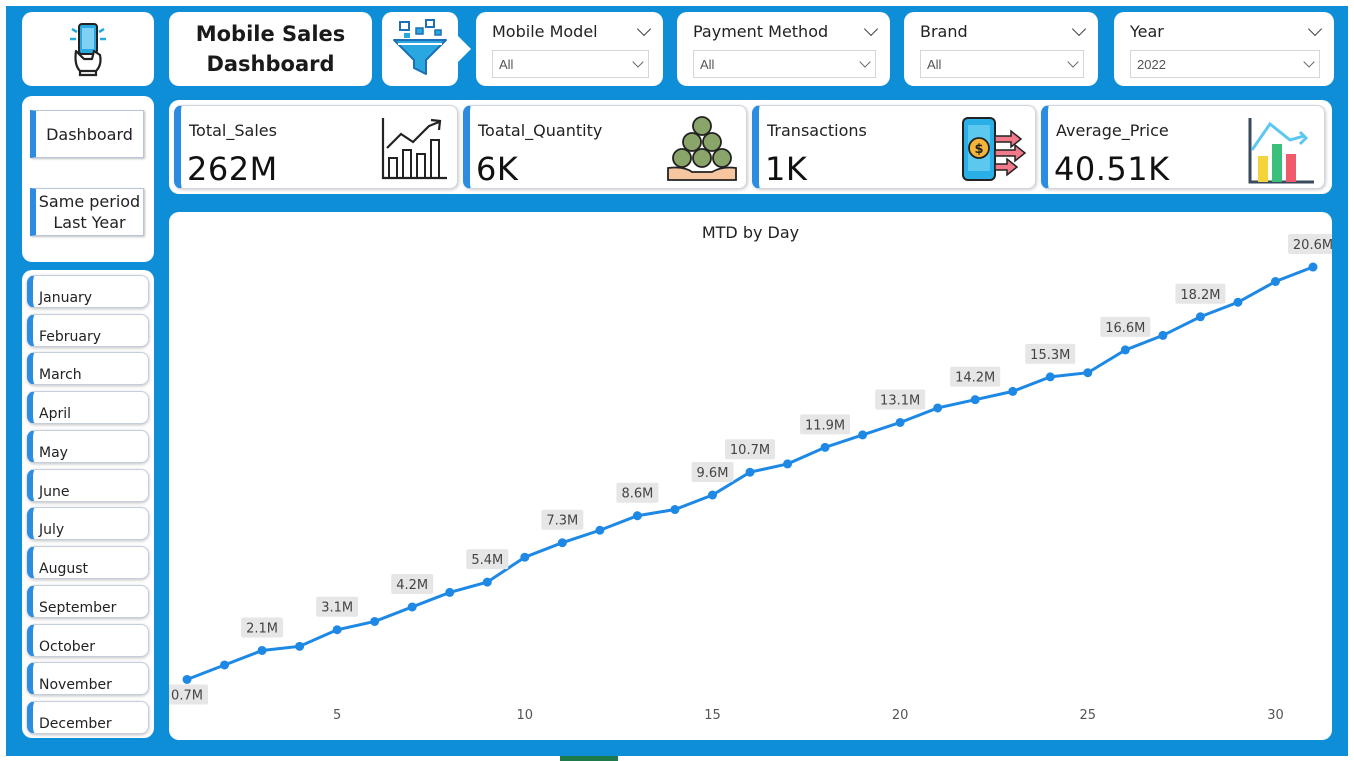 This screenshot has height=761, width=1354. Describe the element at coordinates (1002, 64) in the screenshot. I see `brand-dropdown: All` at that location.